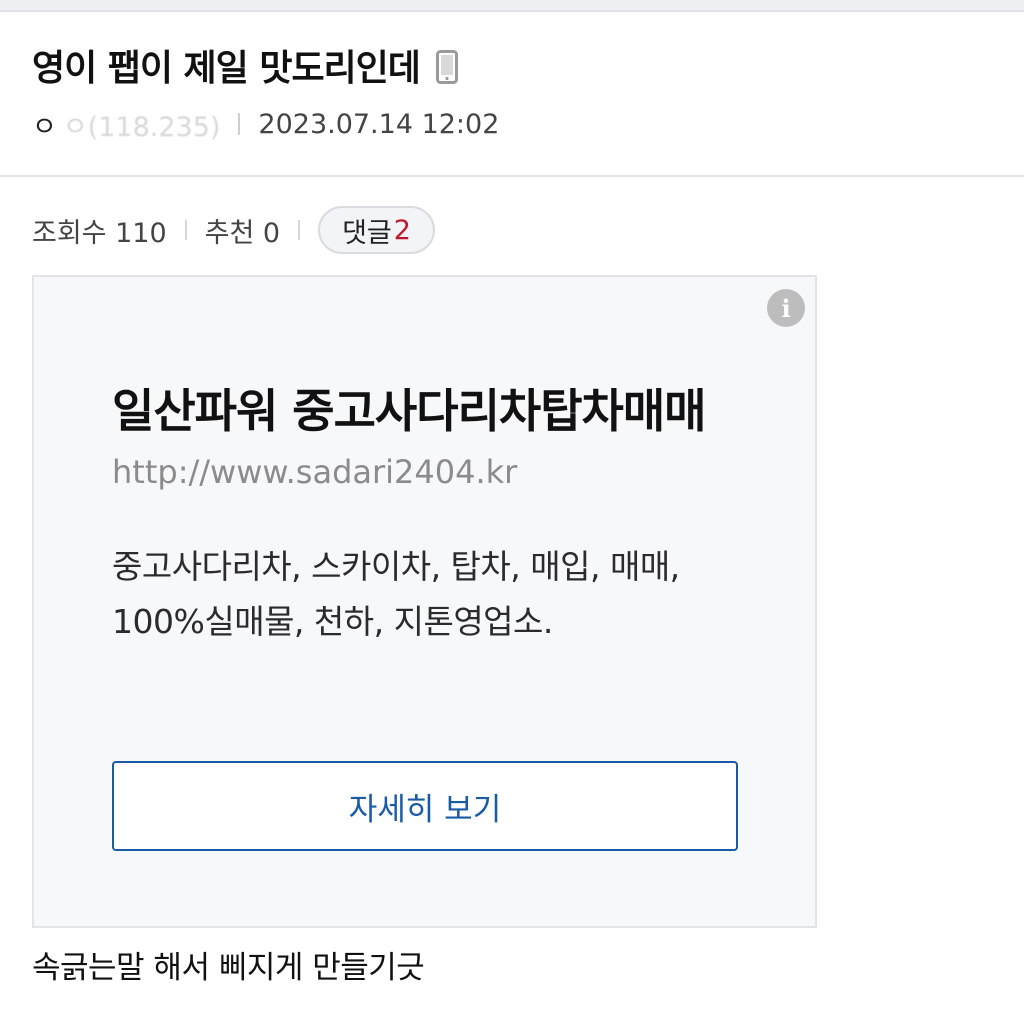 Image resolution: width=1024 pixels, height=1034 pixels. I want to click on author-ip: ㅇ(118.235), so click(141, 127).